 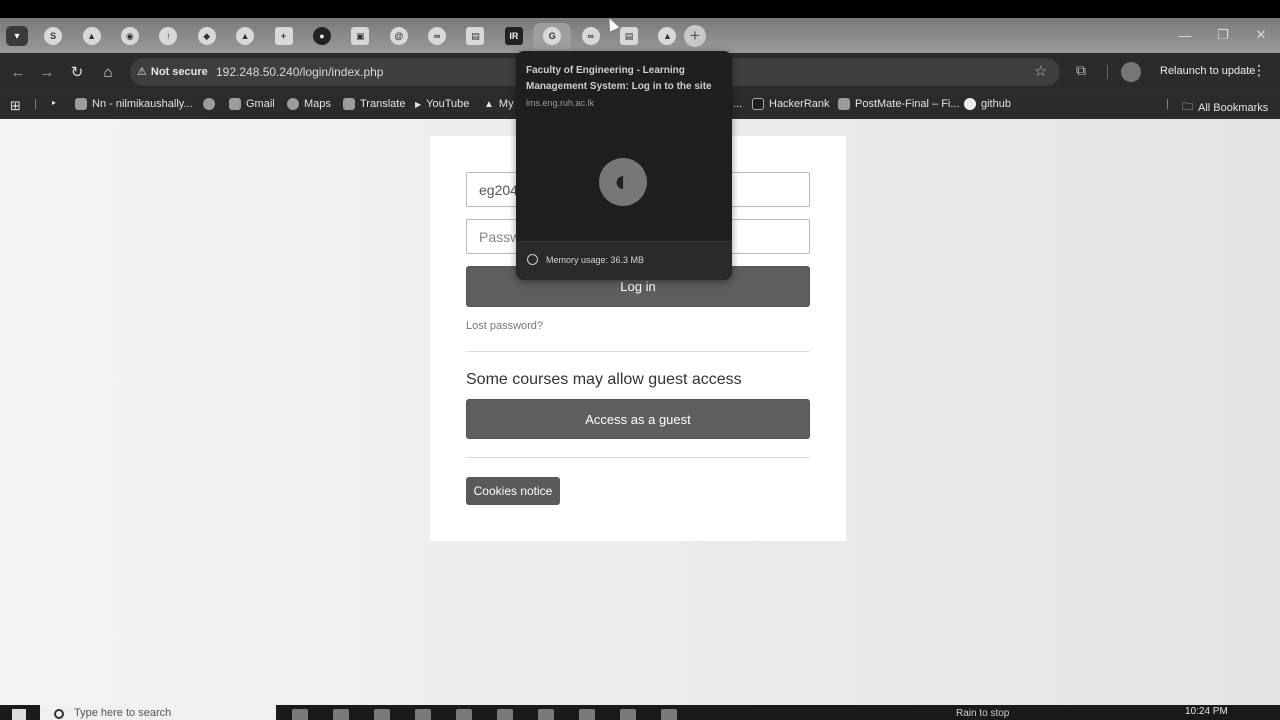 I want to click on github-icon, so click(x=970, y=104).